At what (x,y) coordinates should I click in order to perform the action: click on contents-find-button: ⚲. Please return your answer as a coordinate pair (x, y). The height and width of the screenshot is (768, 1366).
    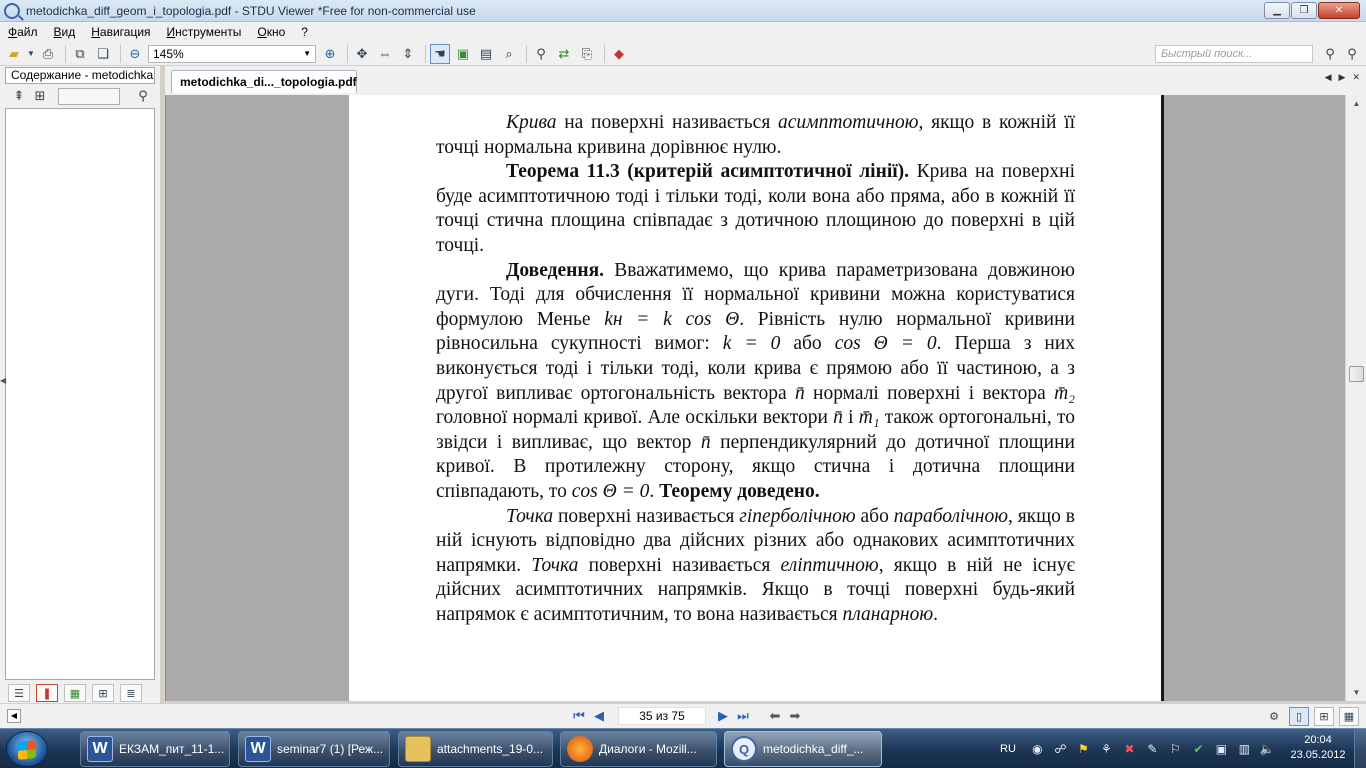
    Looking at the image, I should click on (143, 96).